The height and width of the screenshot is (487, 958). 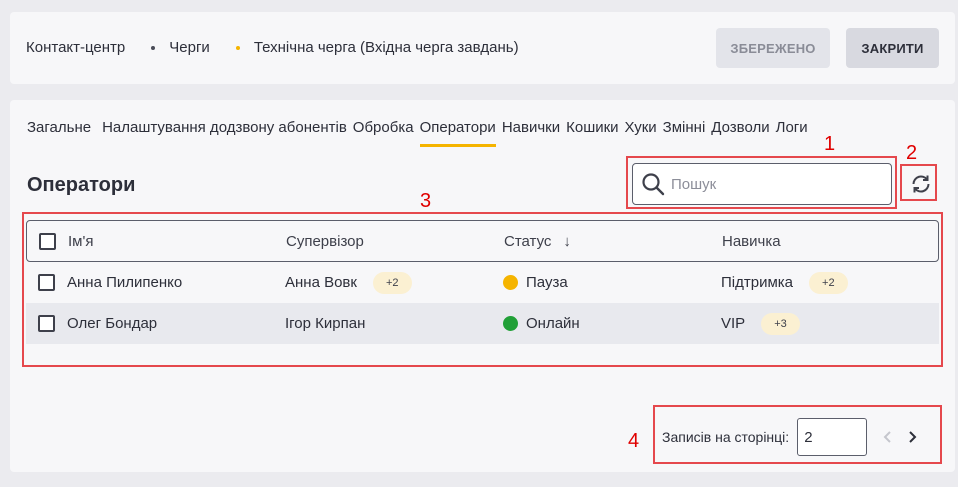 What do you see at coordinates (153, 47) in the screenshot?
I see `breadcrumb-separator` at bounding box center [153, 47].